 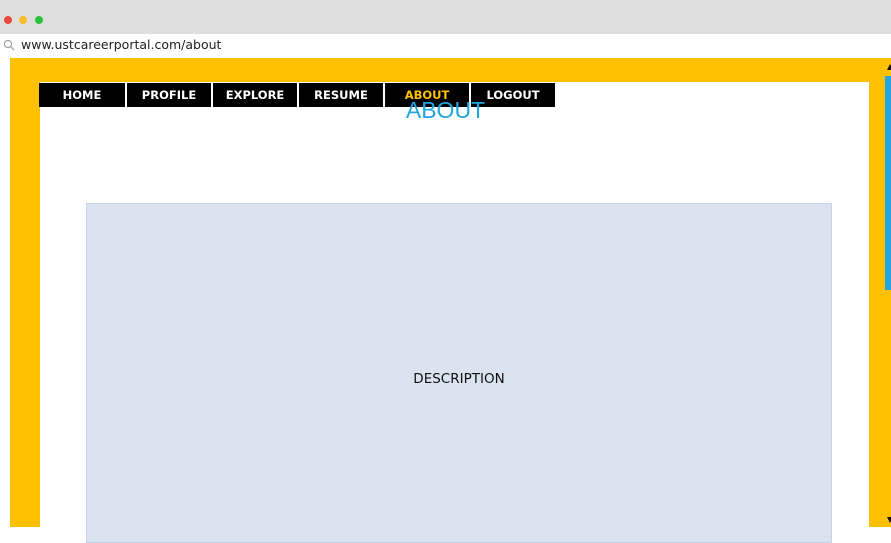 I want to click on scroll-down-arrow-icon, so click(x=889, y=520).